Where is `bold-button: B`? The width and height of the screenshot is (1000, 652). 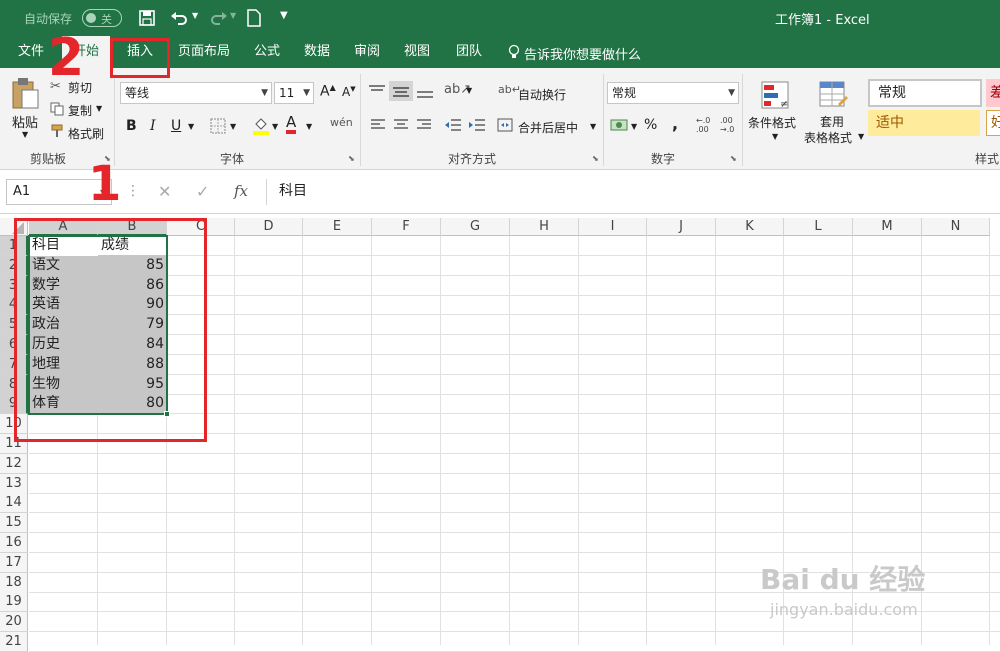
bold-button: B is located at coordinates (131, 126).